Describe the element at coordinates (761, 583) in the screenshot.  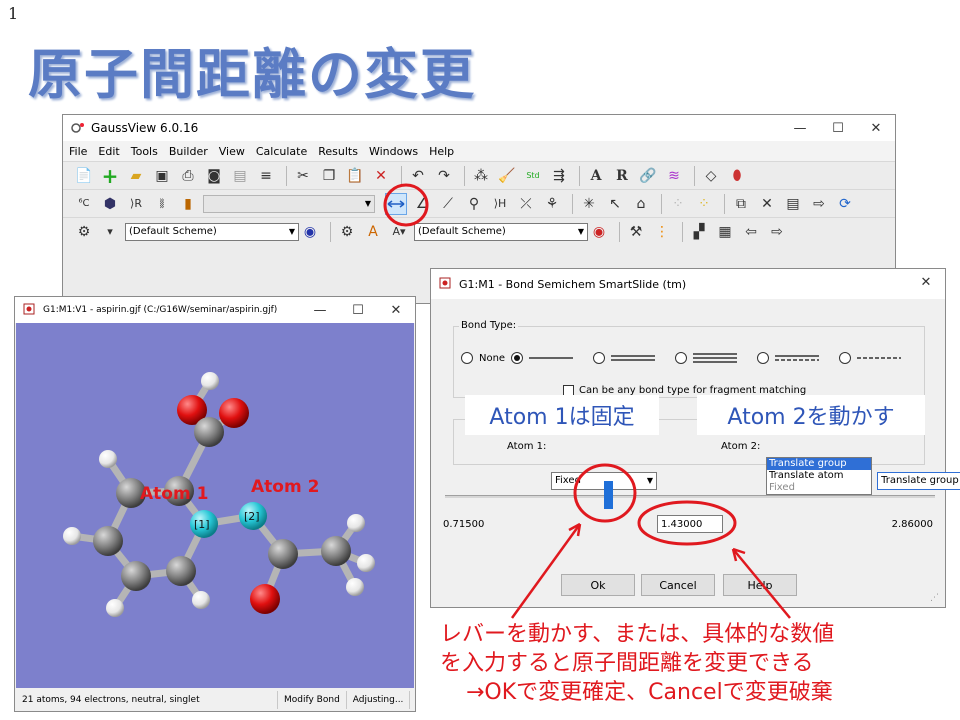
I see `arrow-to-input` at that location.